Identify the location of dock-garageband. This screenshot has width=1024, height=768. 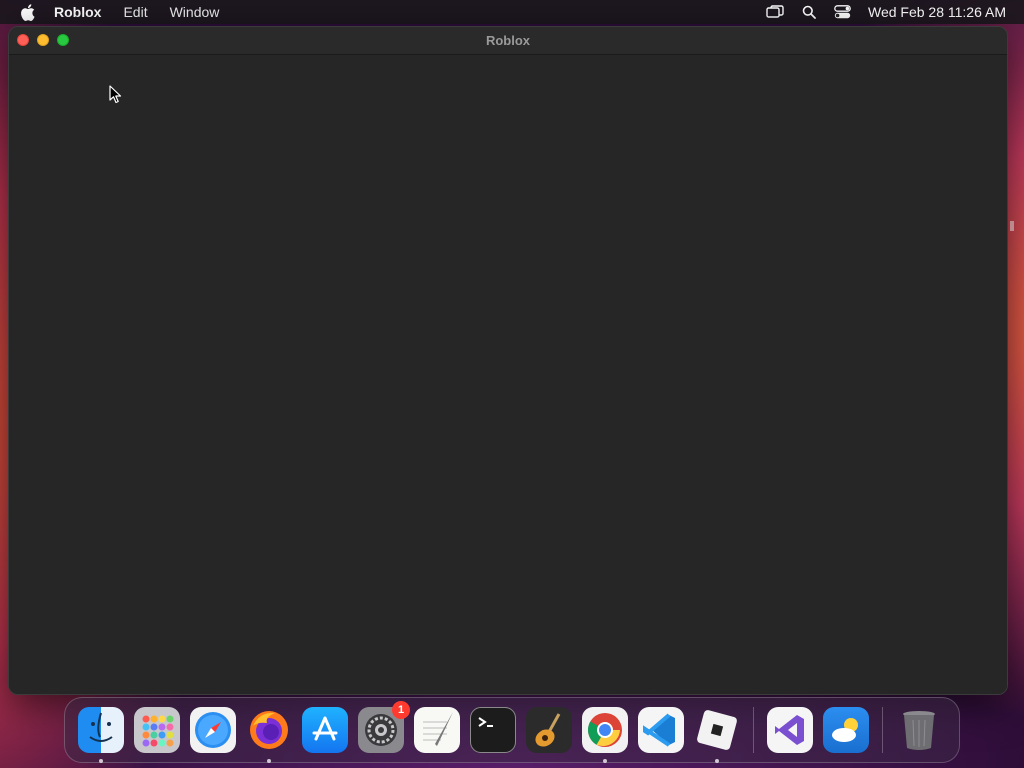
(549, 730).